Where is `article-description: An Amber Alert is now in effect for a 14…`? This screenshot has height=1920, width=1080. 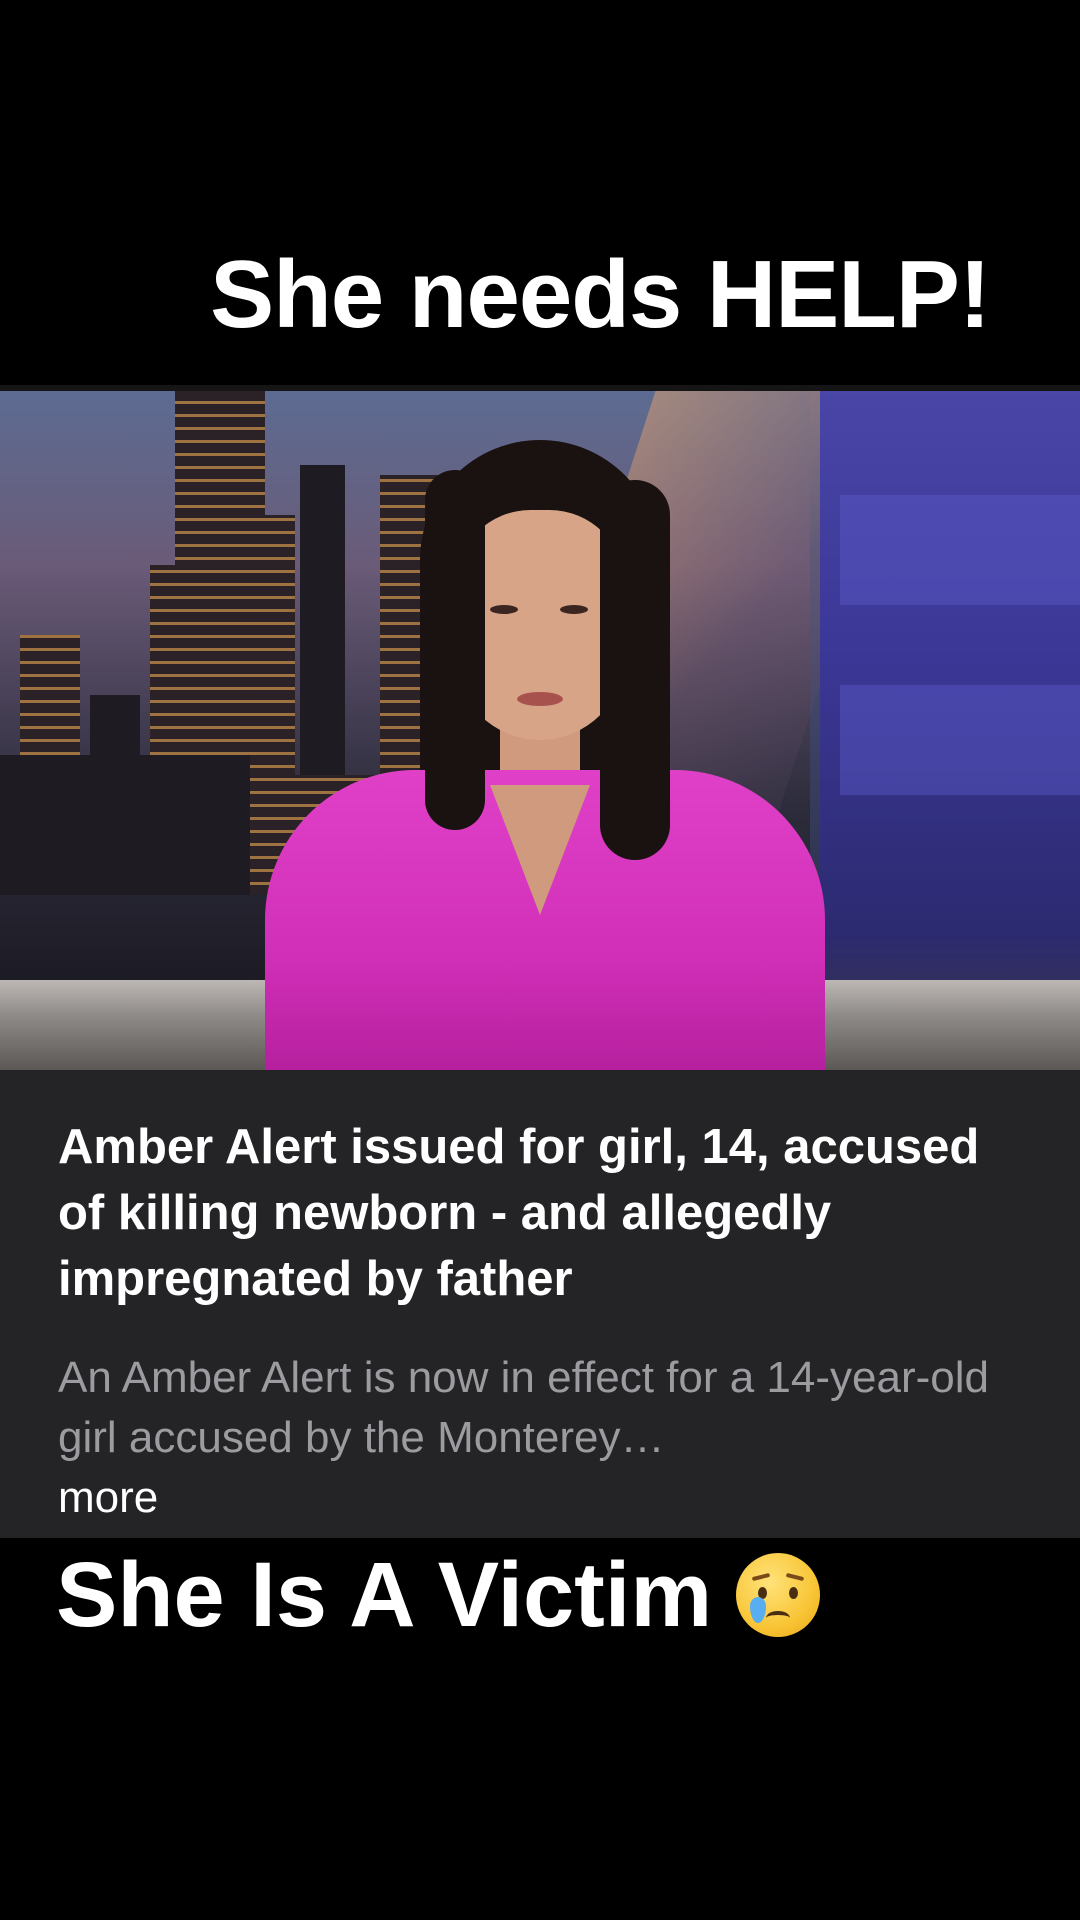 article-description: An Amber Alert is now in effect for a 14… is located at coordinates (540, 1438).